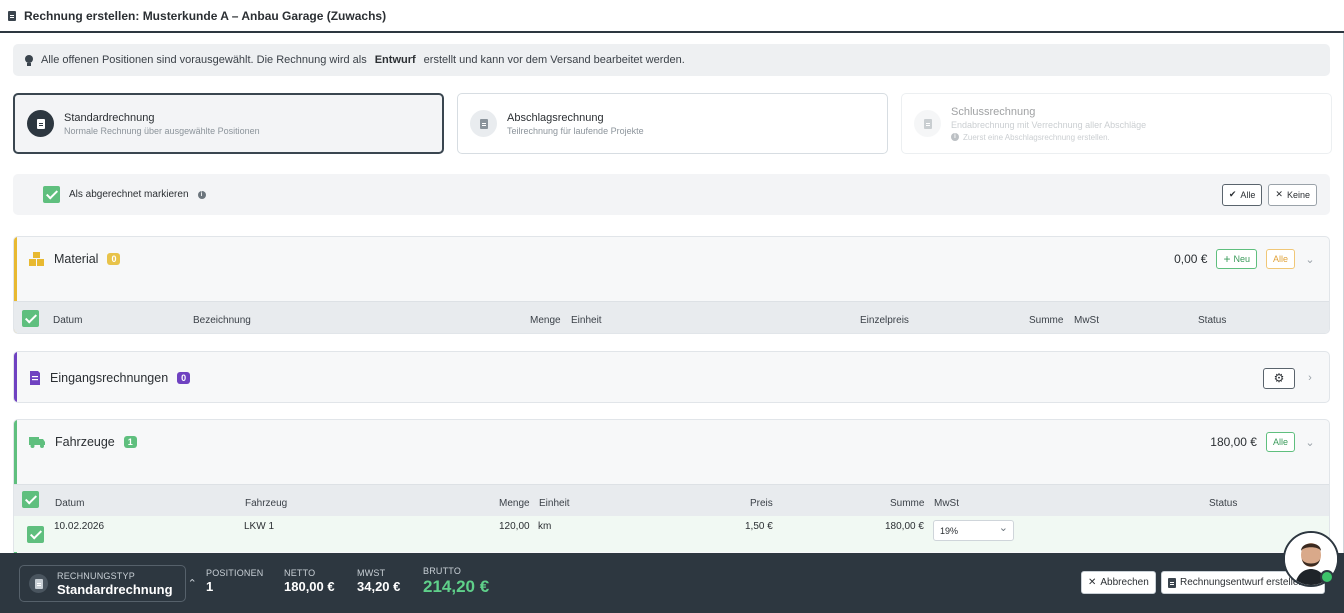 This screenshot has height=613, width=1344. Describe the element at coordinates (30, 318) in the screenshot. I see `material-select-all-checkbox` at that location.